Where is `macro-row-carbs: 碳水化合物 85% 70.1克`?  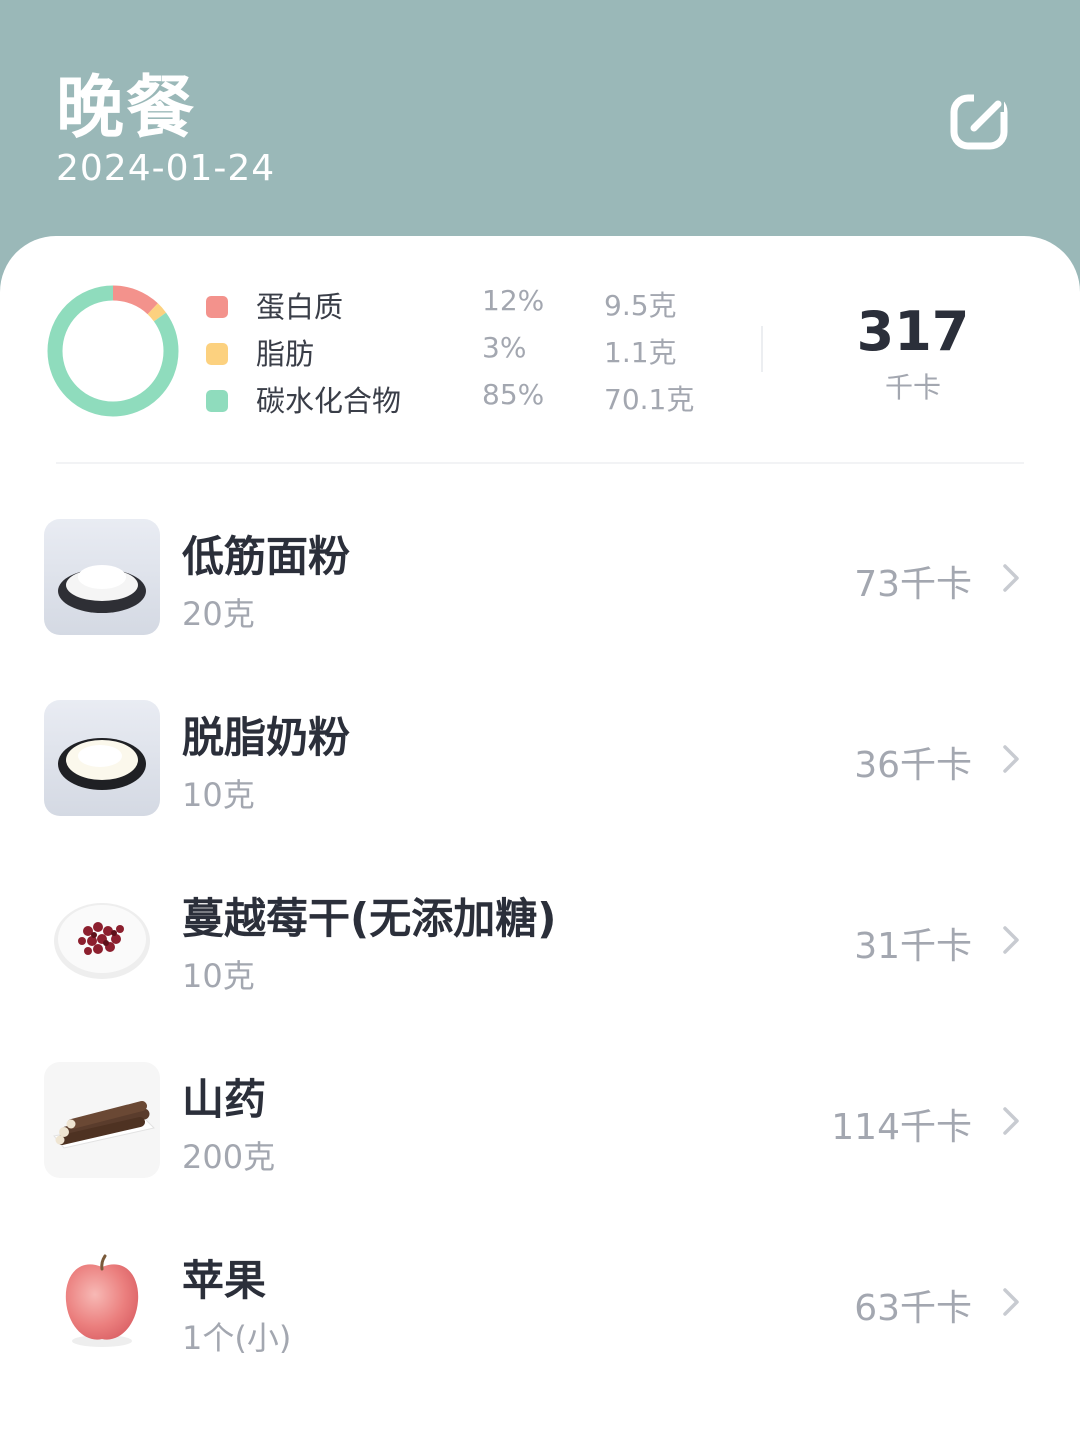 macro-row-carbs: 碳水化合物 85% 70.1克 is located at coordinates (380, 399).